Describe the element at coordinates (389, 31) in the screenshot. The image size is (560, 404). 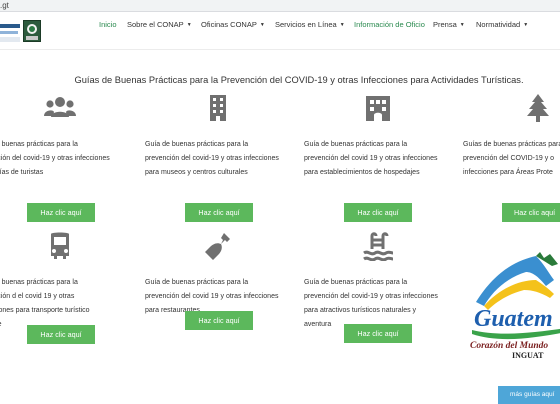
I see `nav-item-informacion-de-oficio: Información de Oficio` at that location.